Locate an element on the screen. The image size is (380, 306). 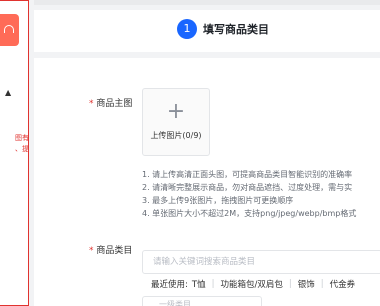
recent-item-voucher: 代金券 is located at coordinates (343, 284).